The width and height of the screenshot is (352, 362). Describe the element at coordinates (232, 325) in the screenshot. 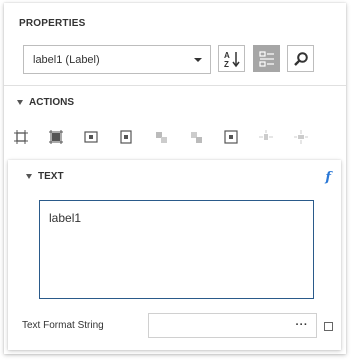

I see `text-format-string-input: ···` at that location.